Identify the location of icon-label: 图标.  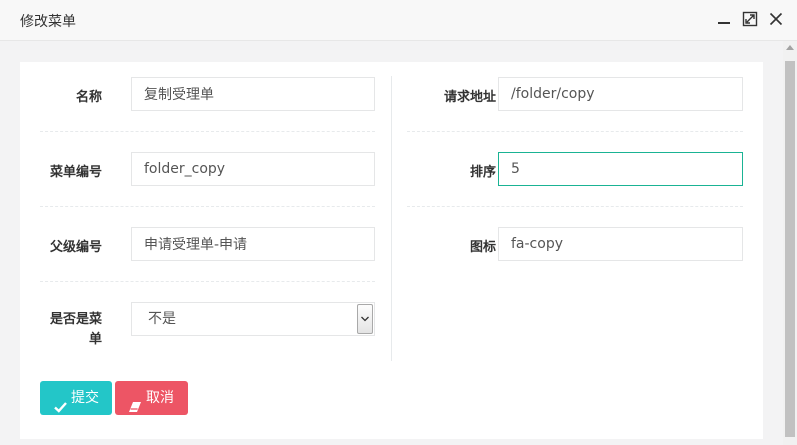
(482, 247).